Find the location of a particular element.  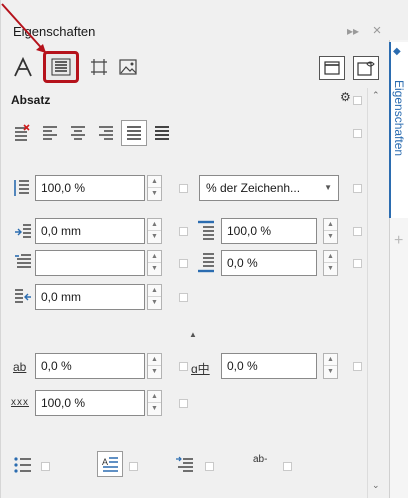

space-after-input: 0,0 % is located at coordinates (269, 263).